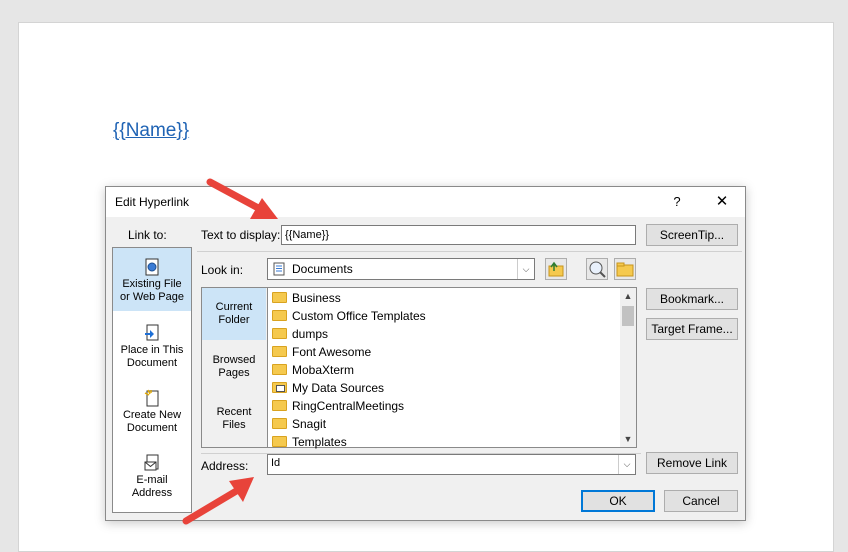 This screenshot has width=848, height=552. What do you see at coordinates (234, 425) in the screenshot?
I see `nav-recent-line2: Files` at bounding box center [234, 425].